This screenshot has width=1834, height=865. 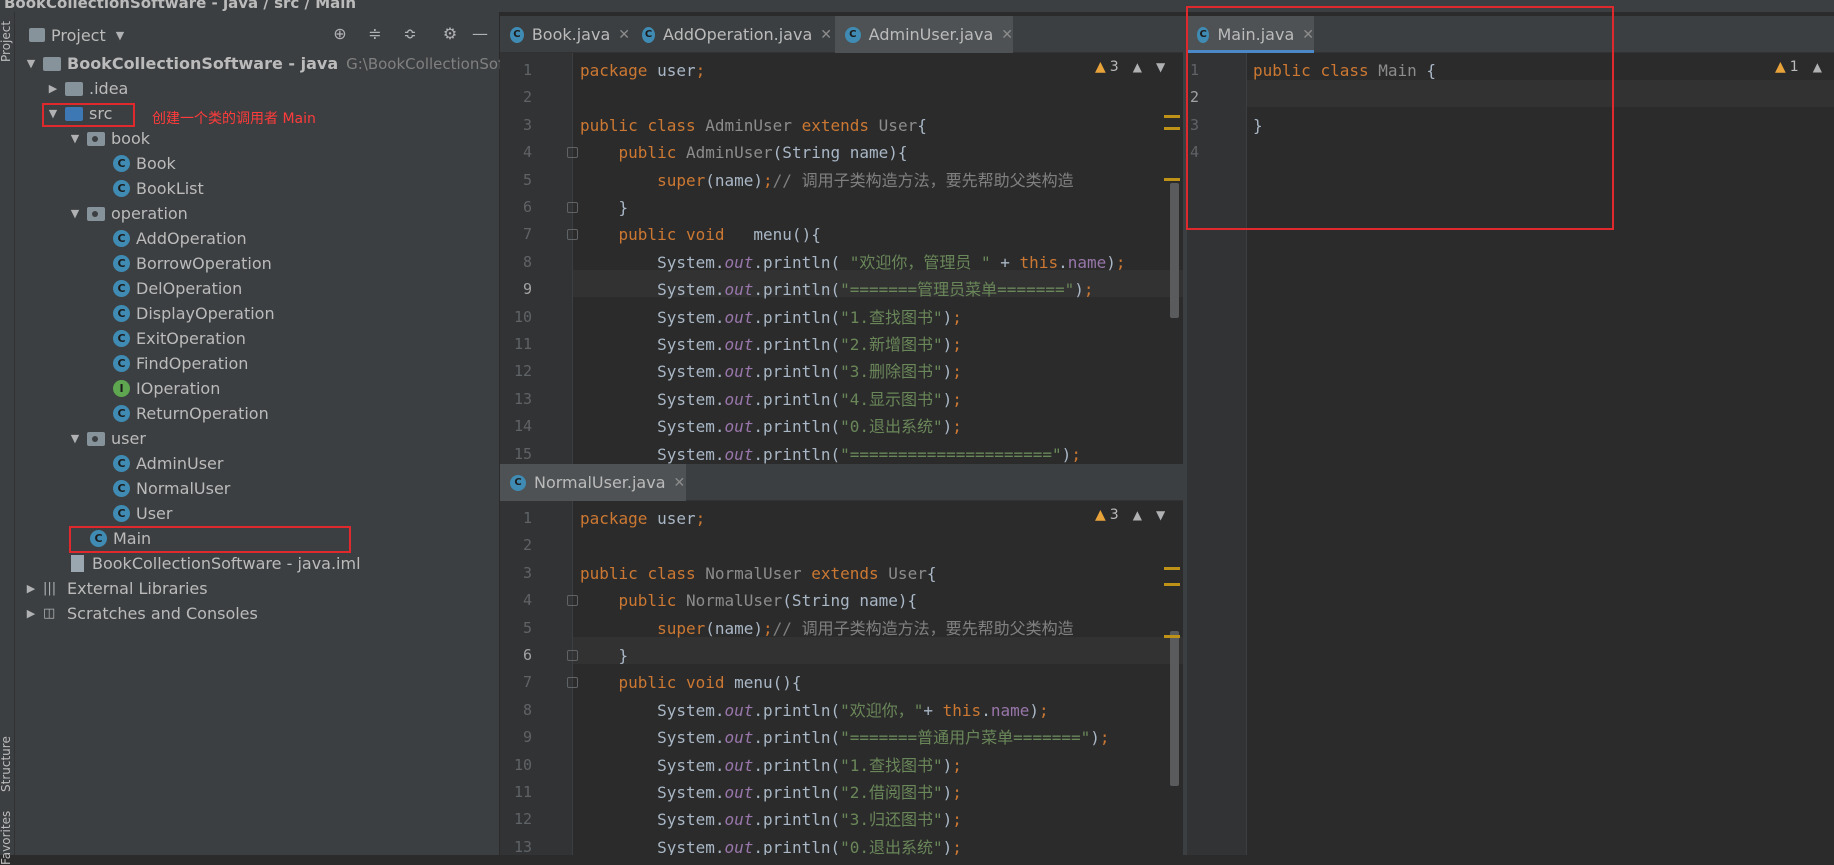 What do you see at coordinates (179, 338) in the screenshot?
I see `tree-item-ExitOperation: C ExitOperation` at bounding box center [179, 338].